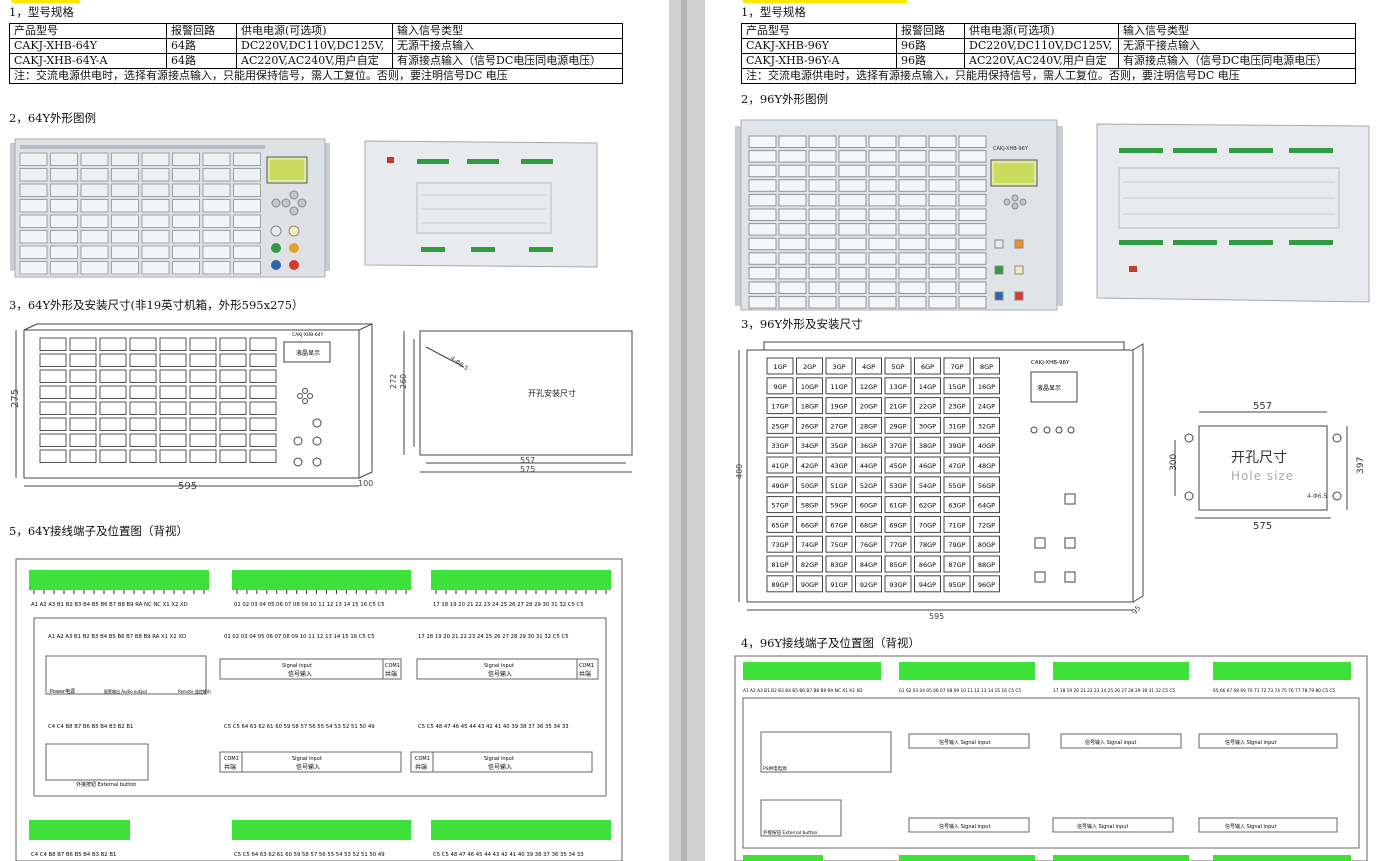 The height and width of the screenshot is (861, 1384). What do you see at coordinates (90, 727) in the screenshot?
I see `panel-row-labels: C4 C4 B8 B7 B6 B5 B4 B3 B2 B1` at bounding box center [90, 727].